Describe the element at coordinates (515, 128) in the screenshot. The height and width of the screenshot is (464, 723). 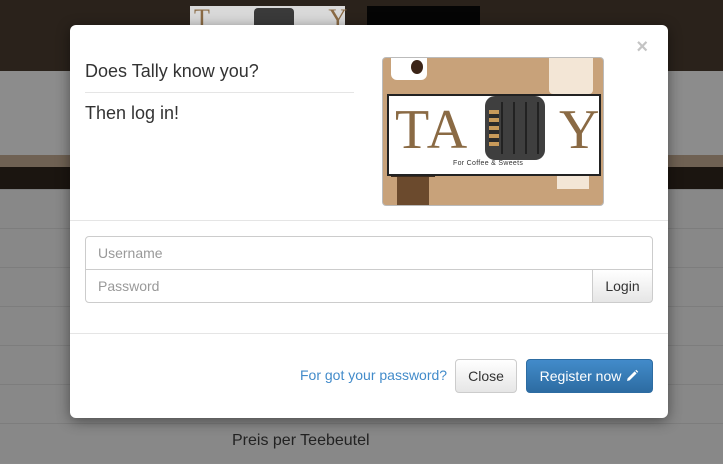
I see `coffee-machine-icon` at that location.